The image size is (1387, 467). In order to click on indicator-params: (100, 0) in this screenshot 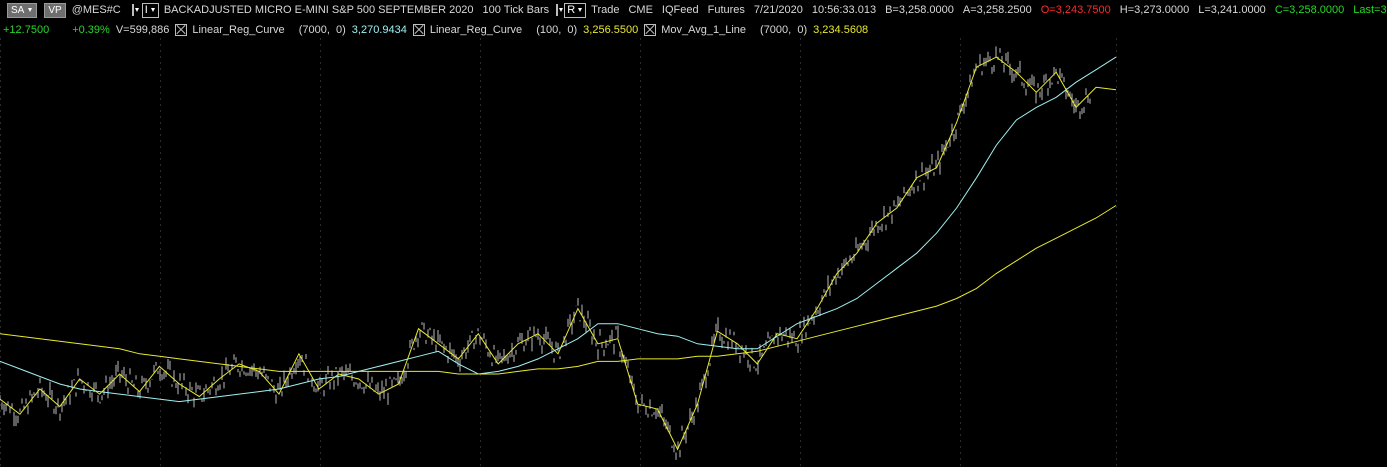, I will do `click(557, 30)`.